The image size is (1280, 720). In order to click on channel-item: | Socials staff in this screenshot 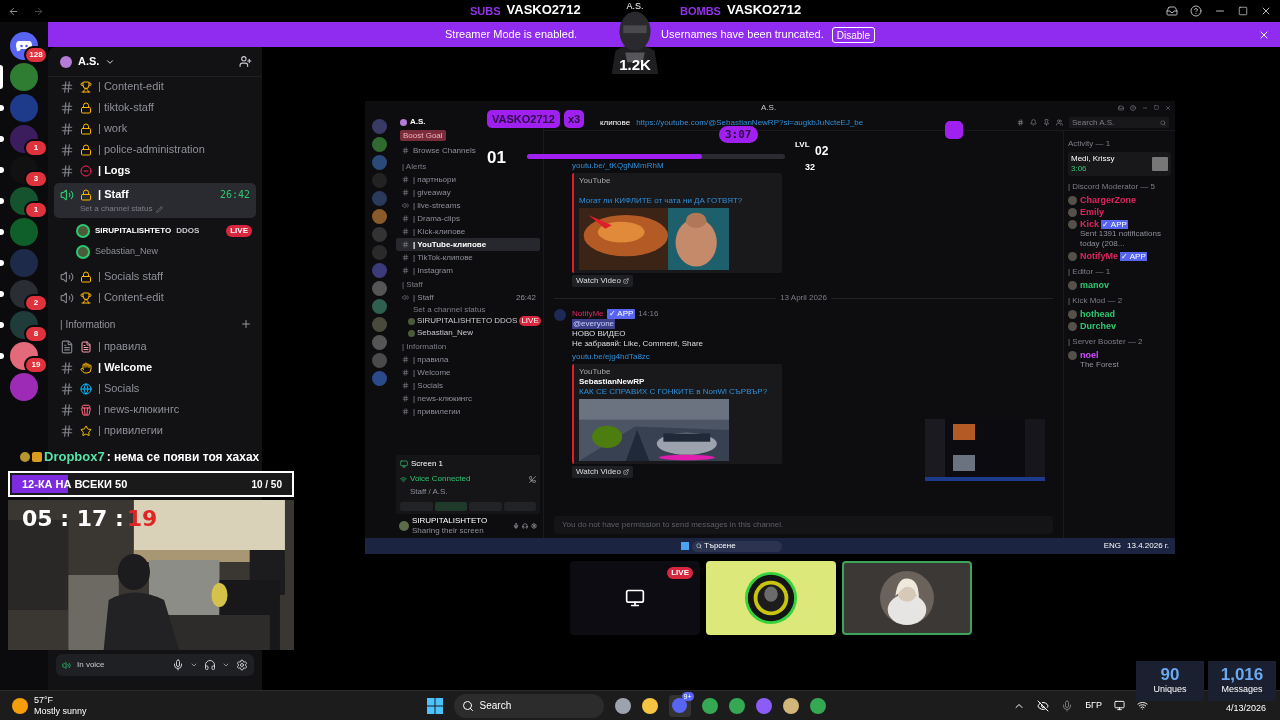, I will do `click(155, 276)`.